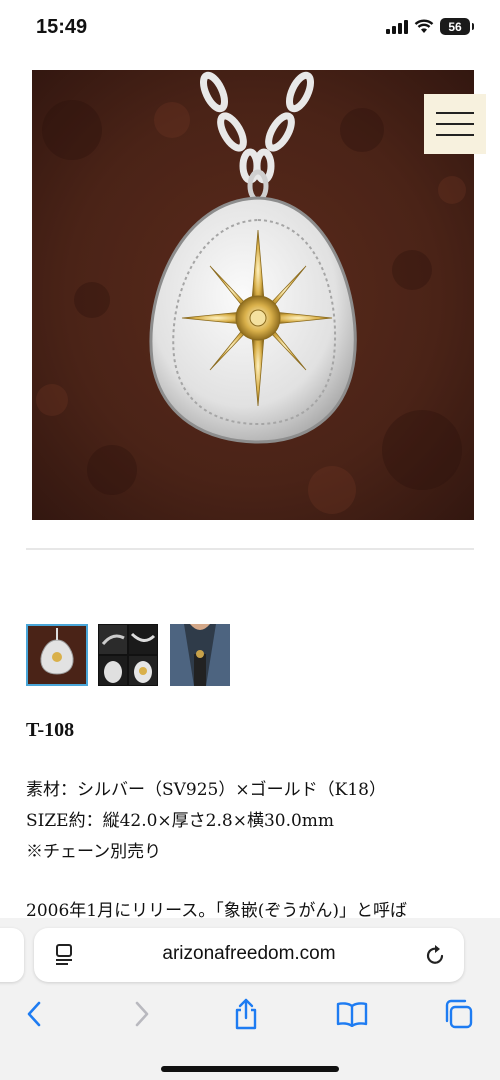  What do you see at coordinates (458, 1014) in the screenshot?
I see `tabs-icon` at bounding box center [458, 1014].